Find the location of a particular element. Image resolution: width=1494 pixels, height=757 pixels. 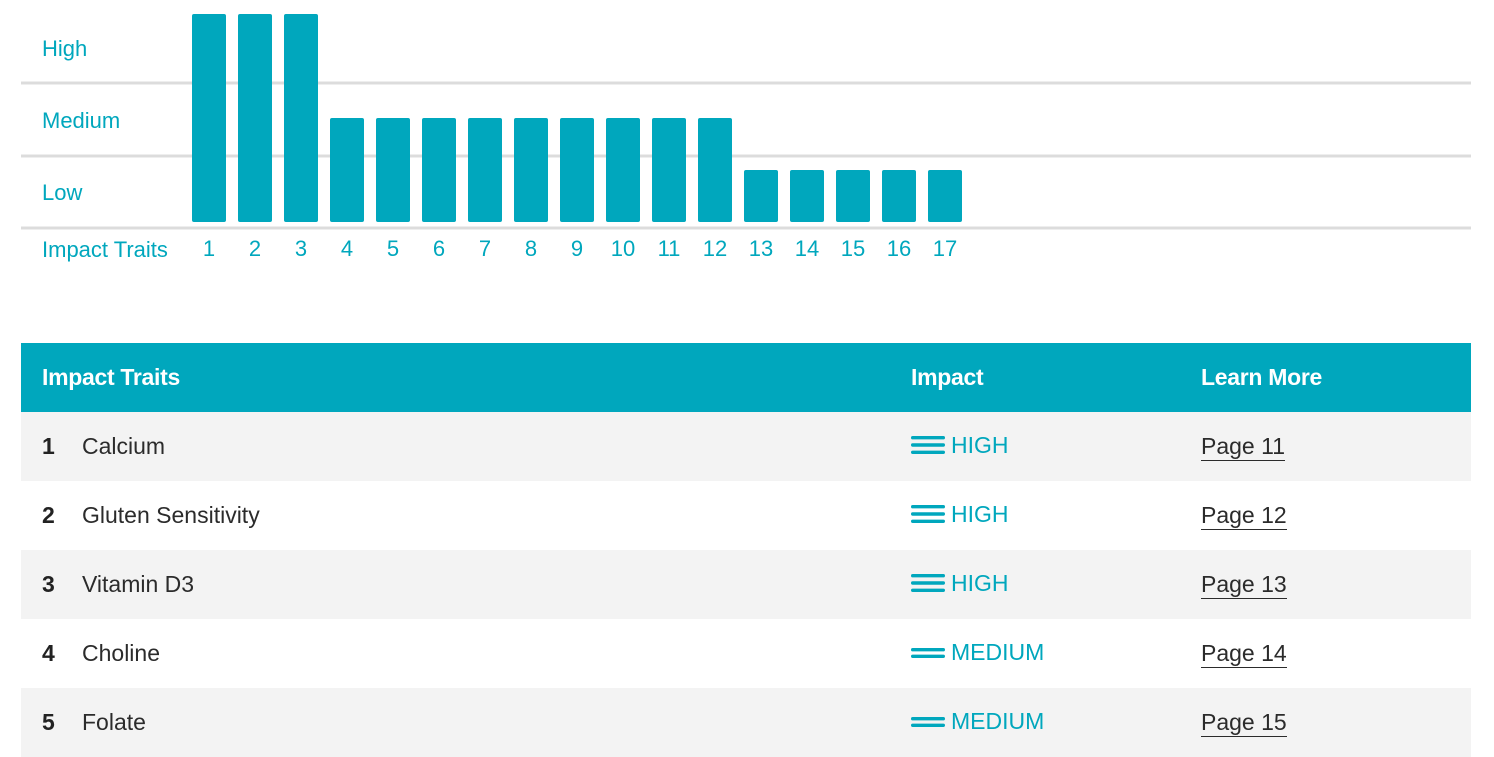

trait-cell: 1 Calcium is located at coordinates (466, 446).